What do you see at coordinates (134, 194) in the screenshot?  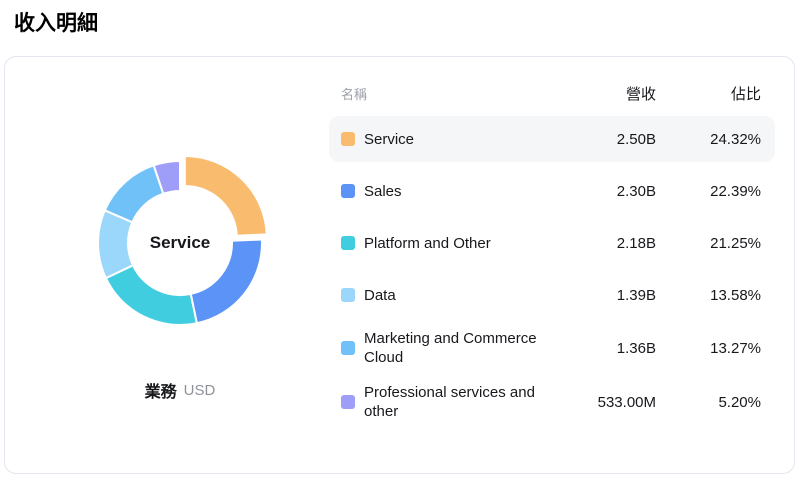 I see `donut-slice-marketing-and-commerce-cloud` at bounding box center [134, 194].